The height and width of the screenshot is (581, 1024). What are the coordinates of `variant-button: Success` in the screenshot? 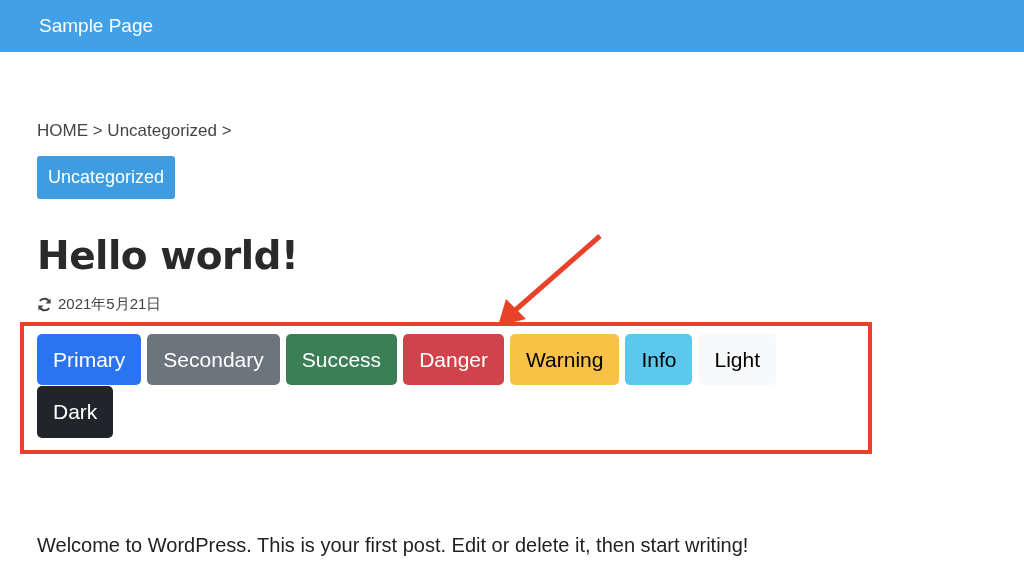 It's located at (341, 359).